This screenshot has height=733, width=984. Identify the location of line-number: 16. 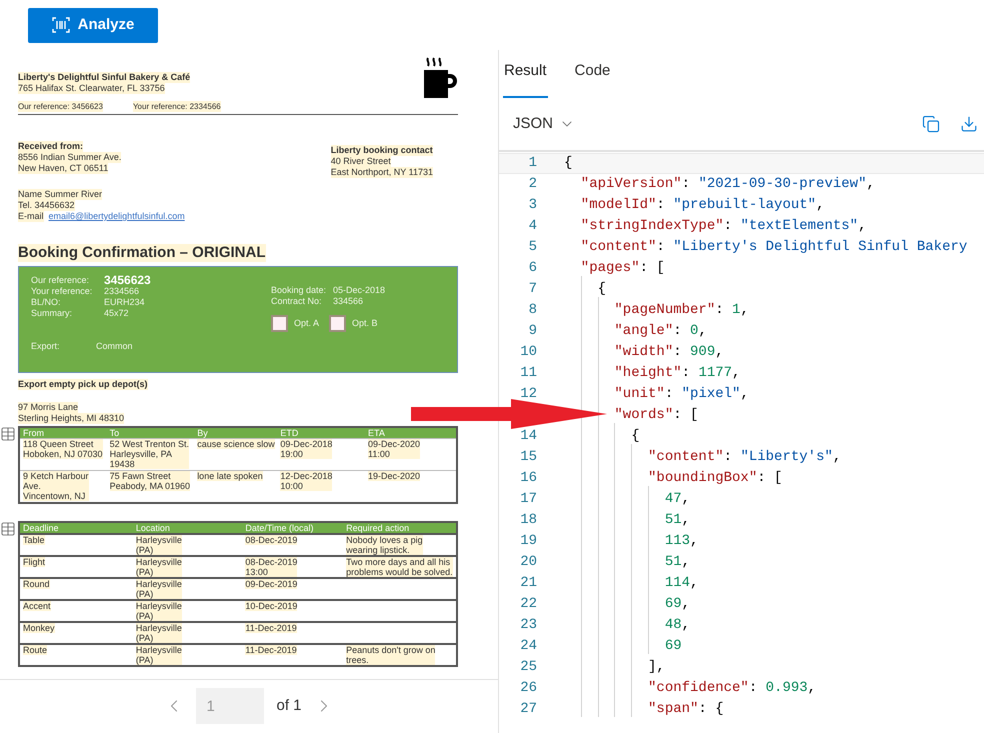
(528, 478).